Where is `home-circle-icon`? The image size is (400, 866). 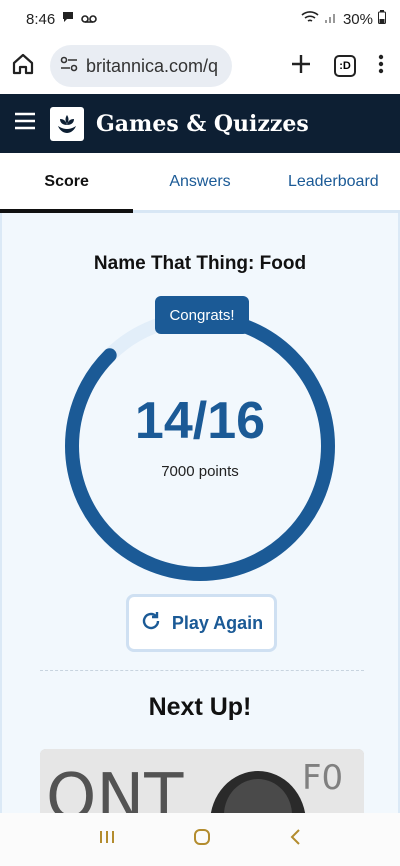 home-circle-icon is located at coordinates (202, 839).